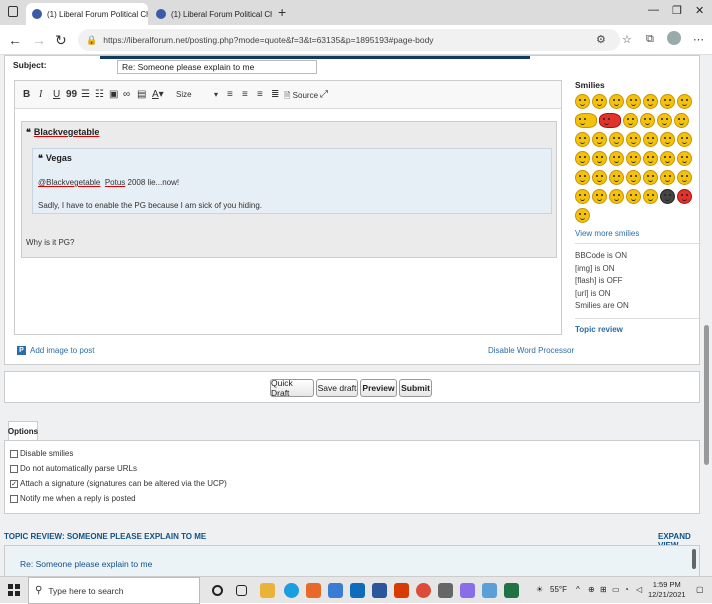 Image resolution: width=712 pixels, height=604 pixels. I want to click on weather-icon: ☀, so click(539, 589).